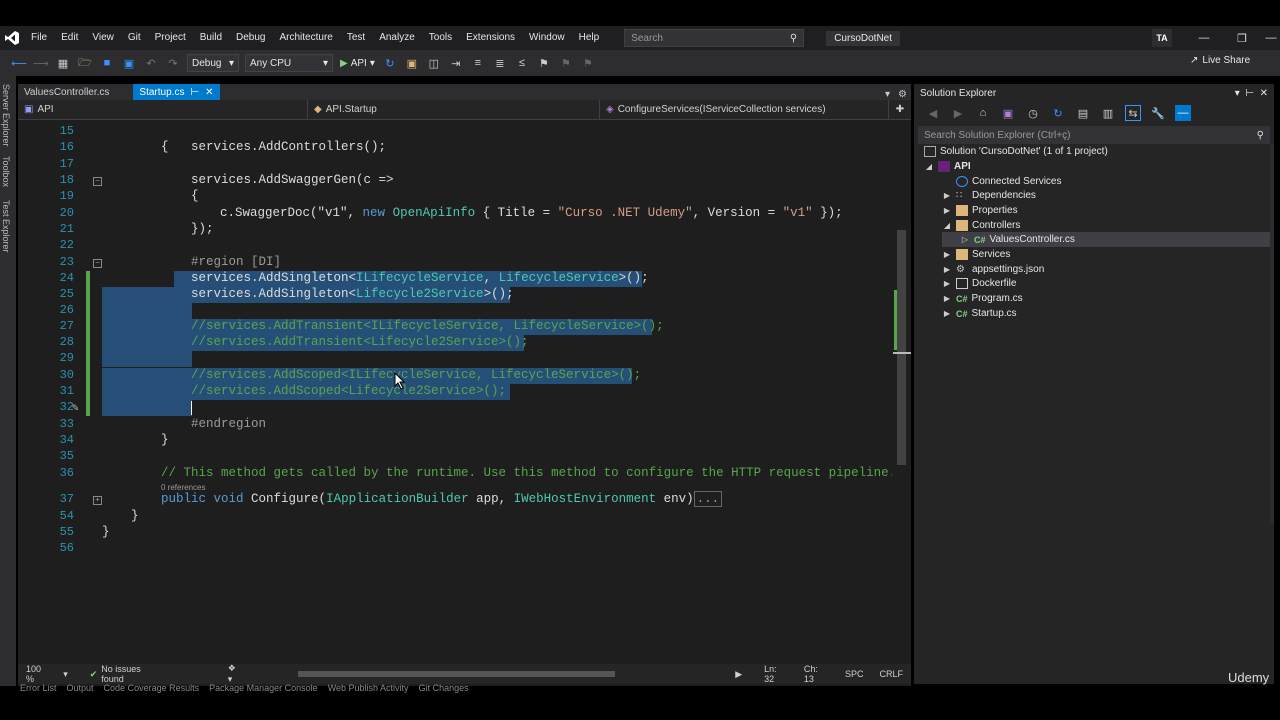 The image size is (1280, 720). Describe the element at coordinates (457, 674) in the screenshot. I see `horizontal-scroll-thumb` at that location.